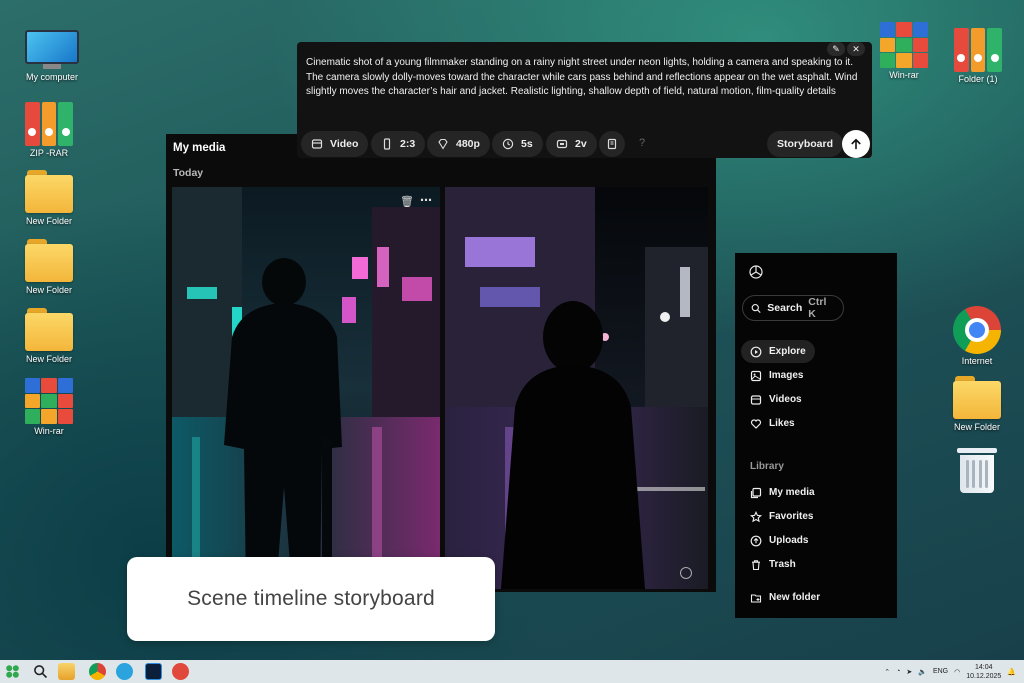  What do you see at coordinates (909, 672) in the screenshot?
I see `telegram-tray-icon: ➤` at bounding box center [909, 672].